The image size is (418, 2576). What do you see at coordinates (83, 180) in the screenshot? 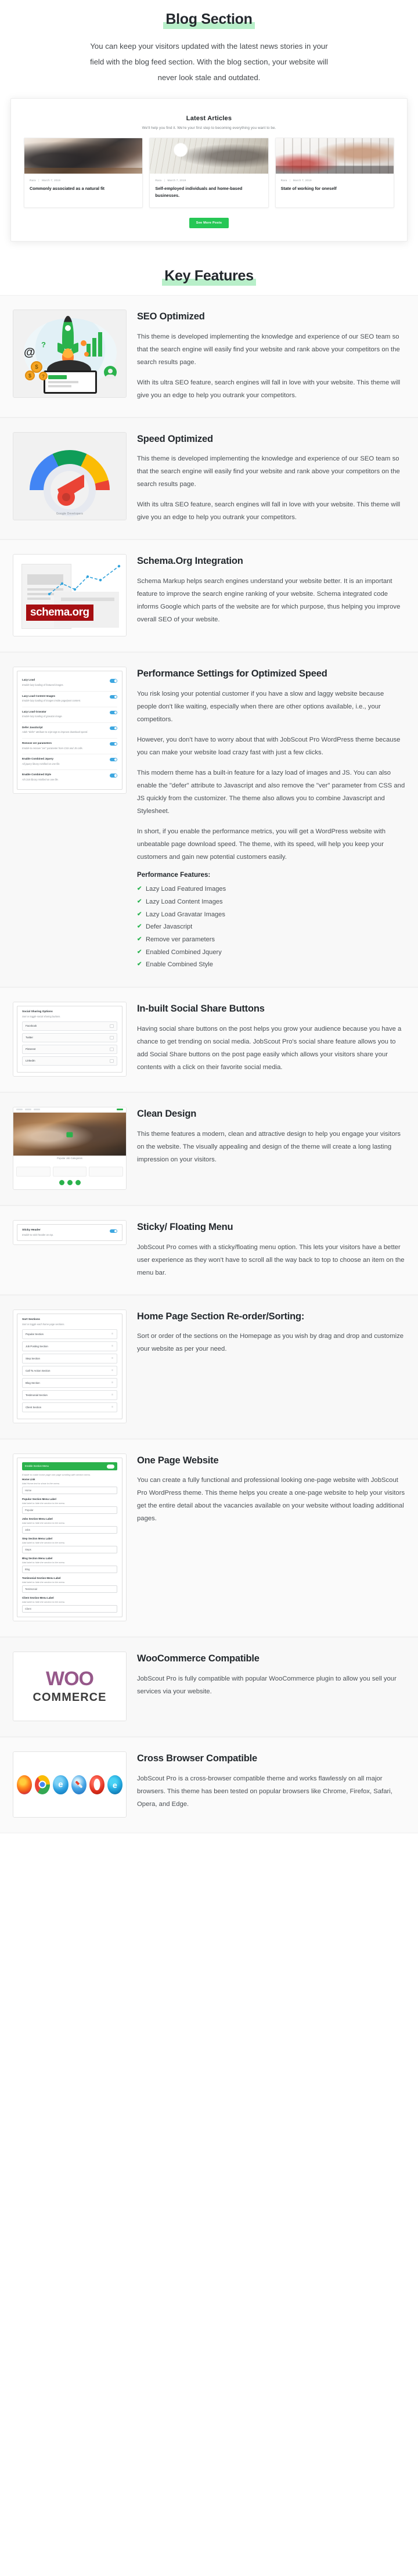
I see `post-meta: Rara | March 7, 2019` at bounding box center [83, 180].